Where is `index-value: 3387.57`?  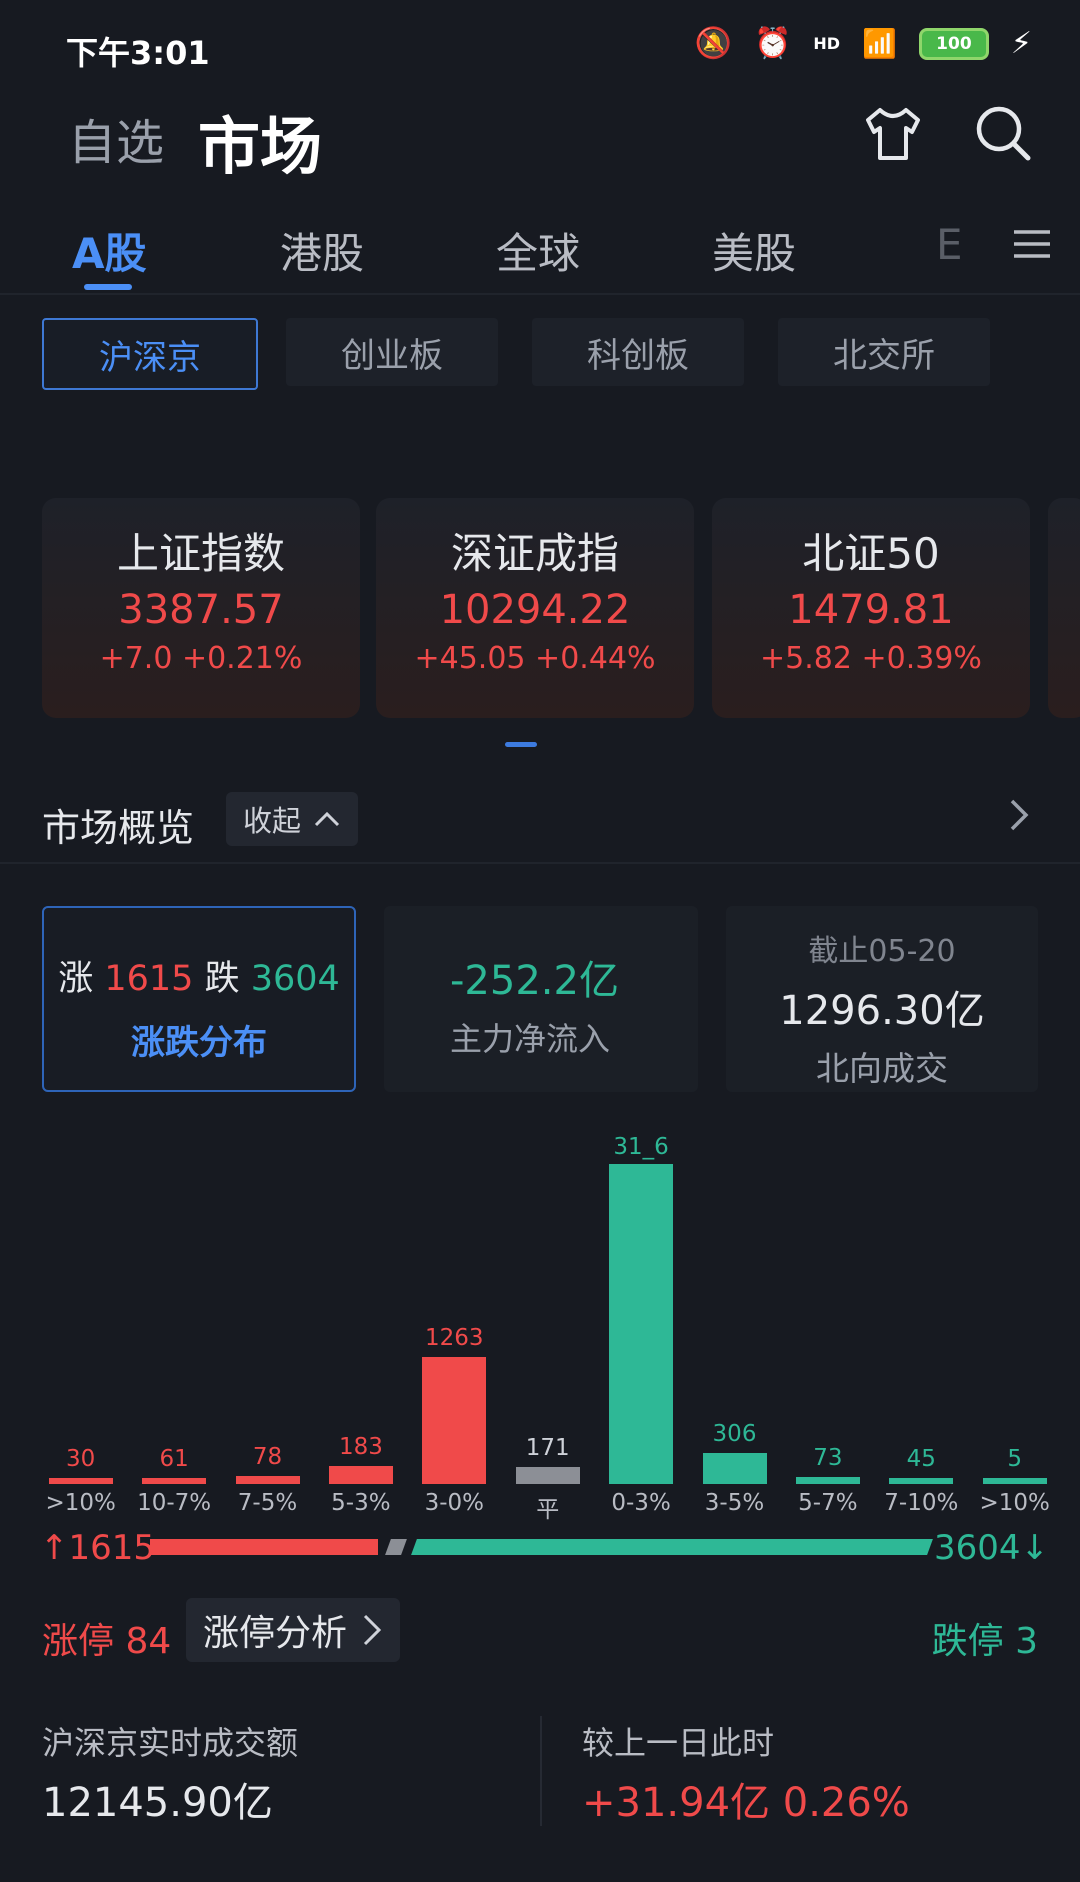
index-value: 3387.57 is located at coordinates (201, 610).